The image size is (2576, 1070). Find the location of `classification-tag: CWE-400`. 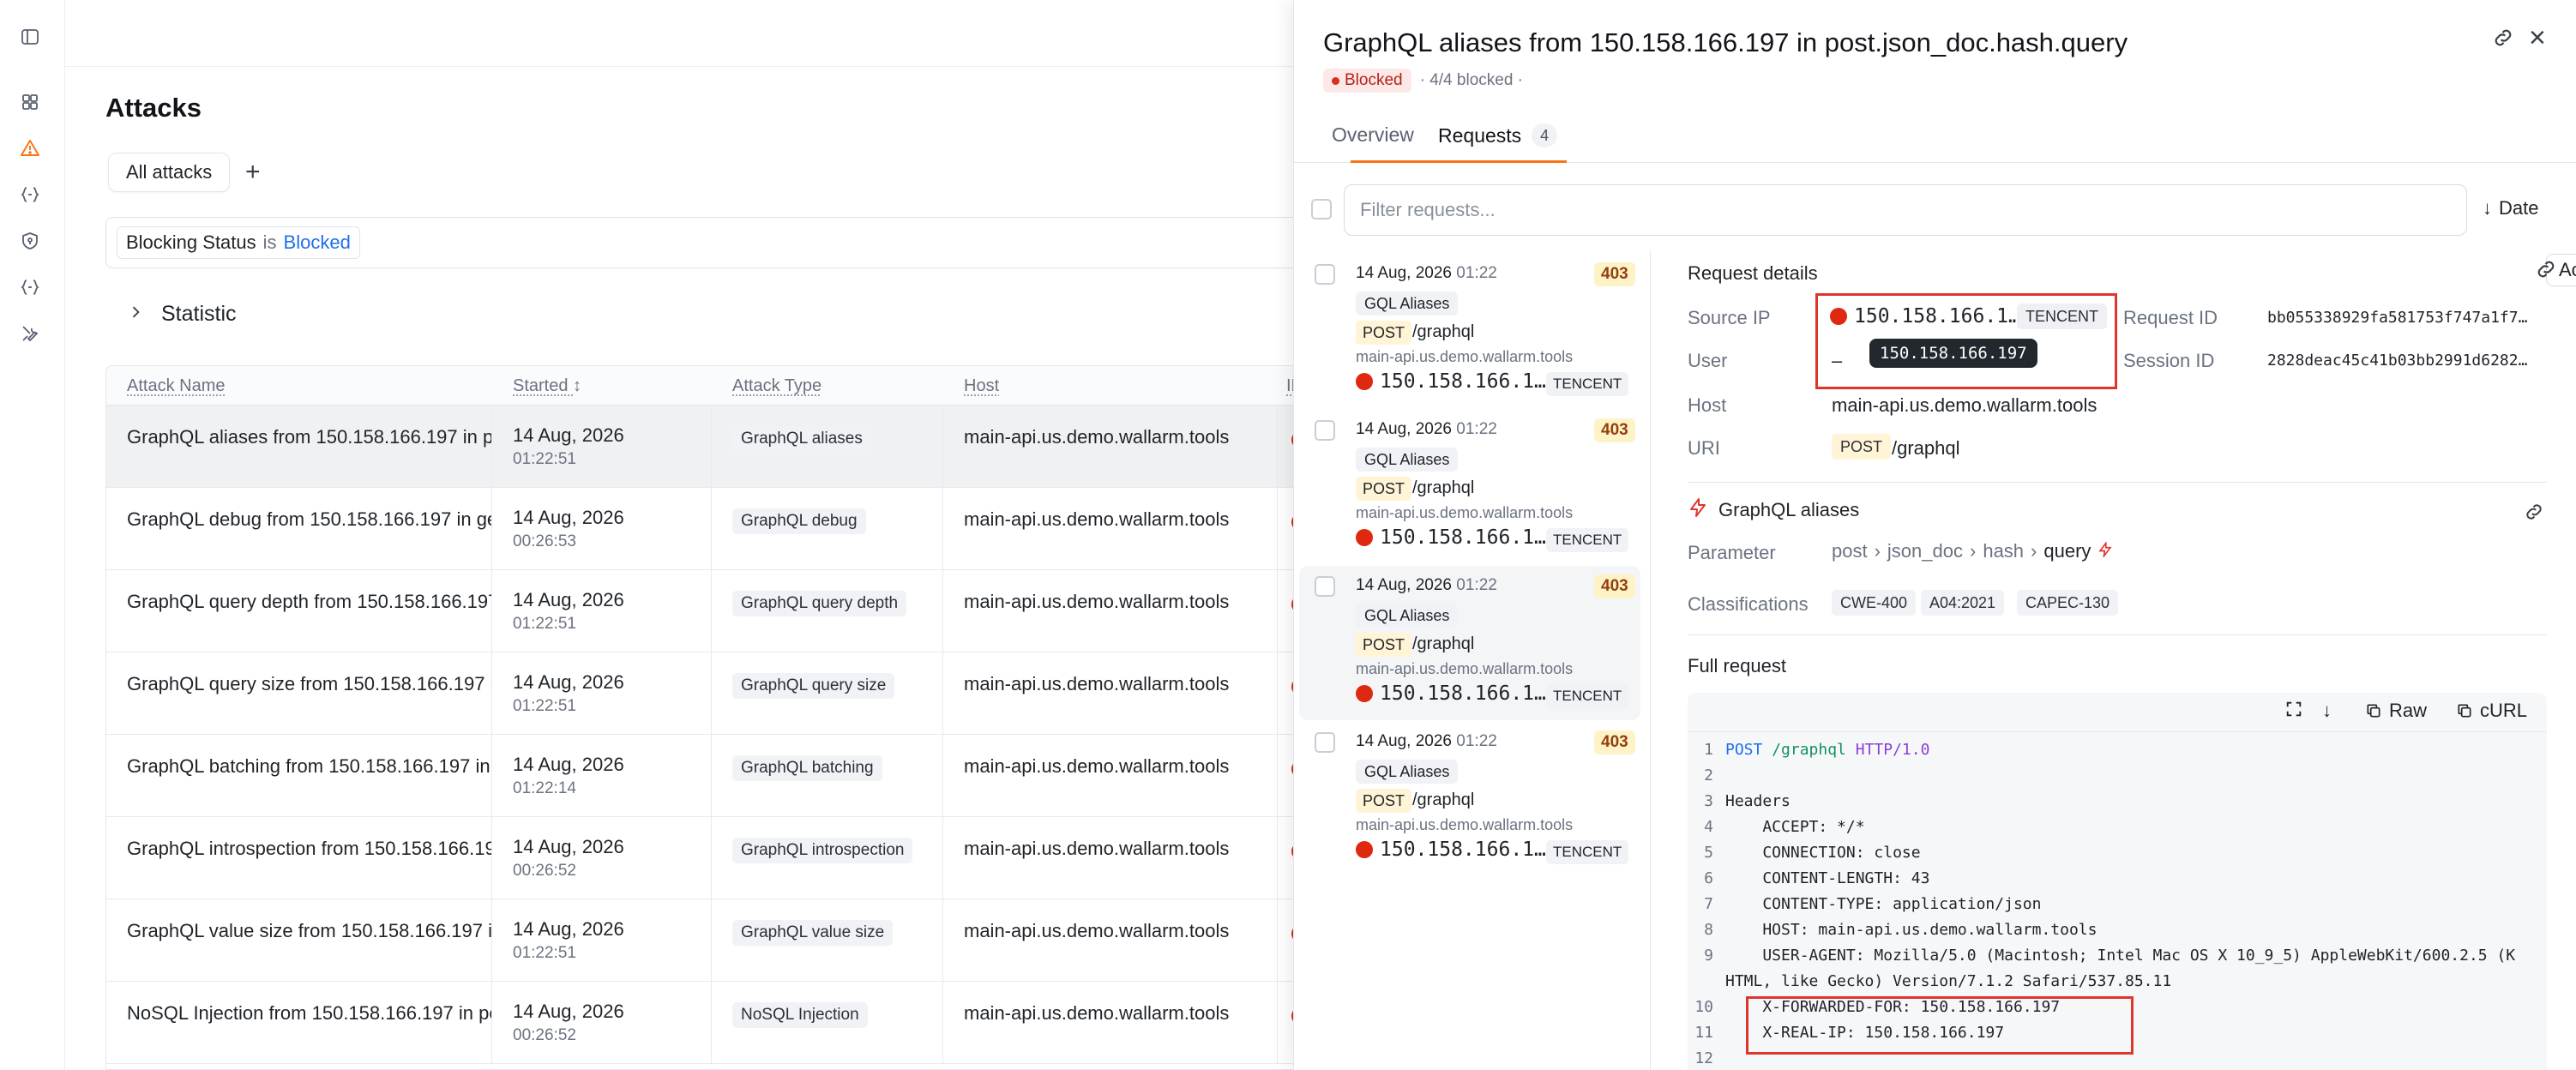

classification-tag: CWE-400 is located at coordinates (1874, 603).